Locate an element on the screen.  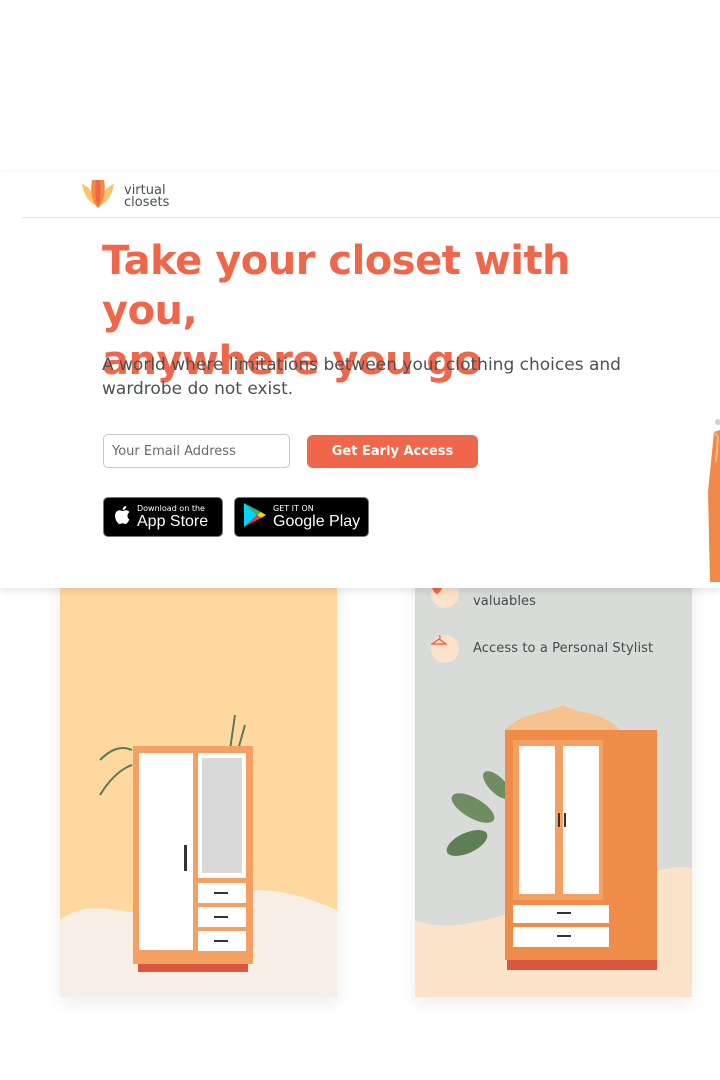
feature-label: Access to a Personal Stylist is located at coordinates (563, 648).